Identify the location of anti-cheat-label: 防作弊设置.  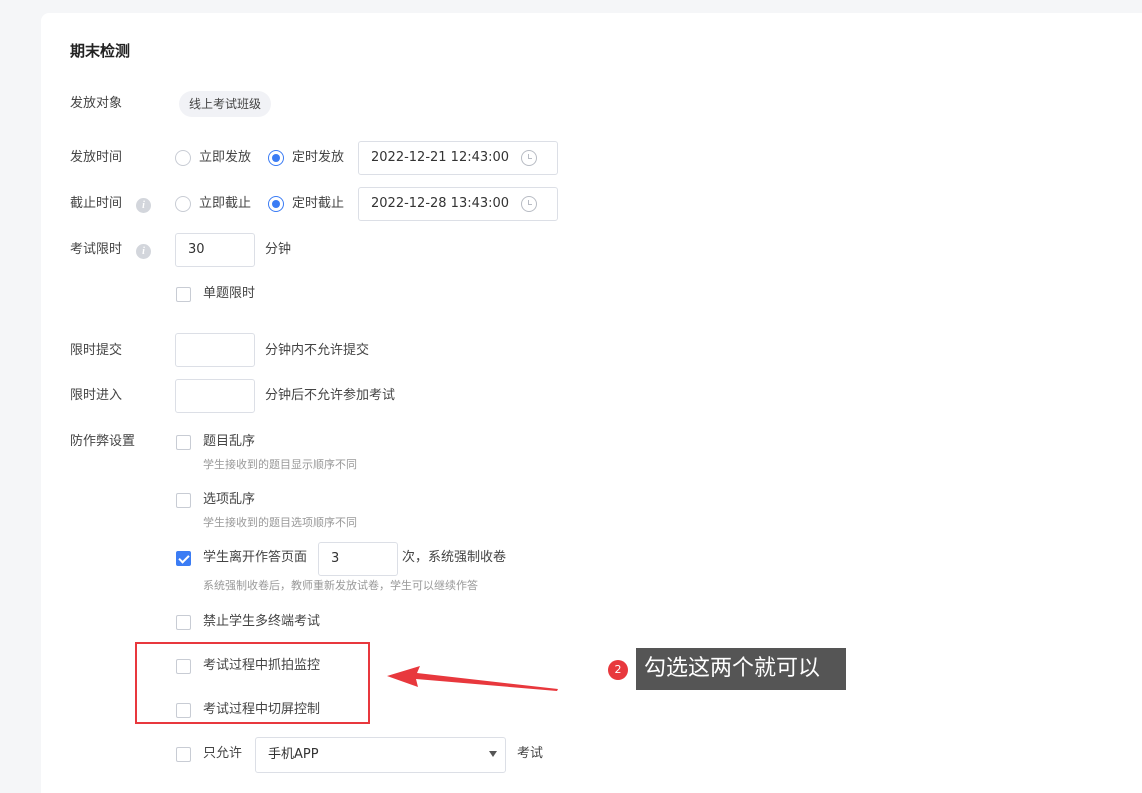
(103, 441).